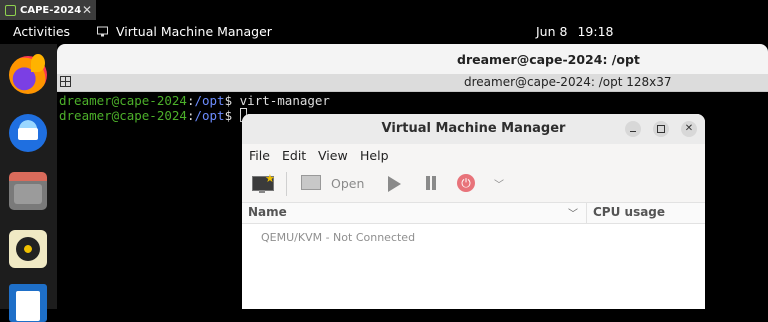 This screenshot has width=768, height=322. What do you see at coordinates (270, 178) in the screenshot?
I see `star-icon: ★` at bounding box center [270, 178].